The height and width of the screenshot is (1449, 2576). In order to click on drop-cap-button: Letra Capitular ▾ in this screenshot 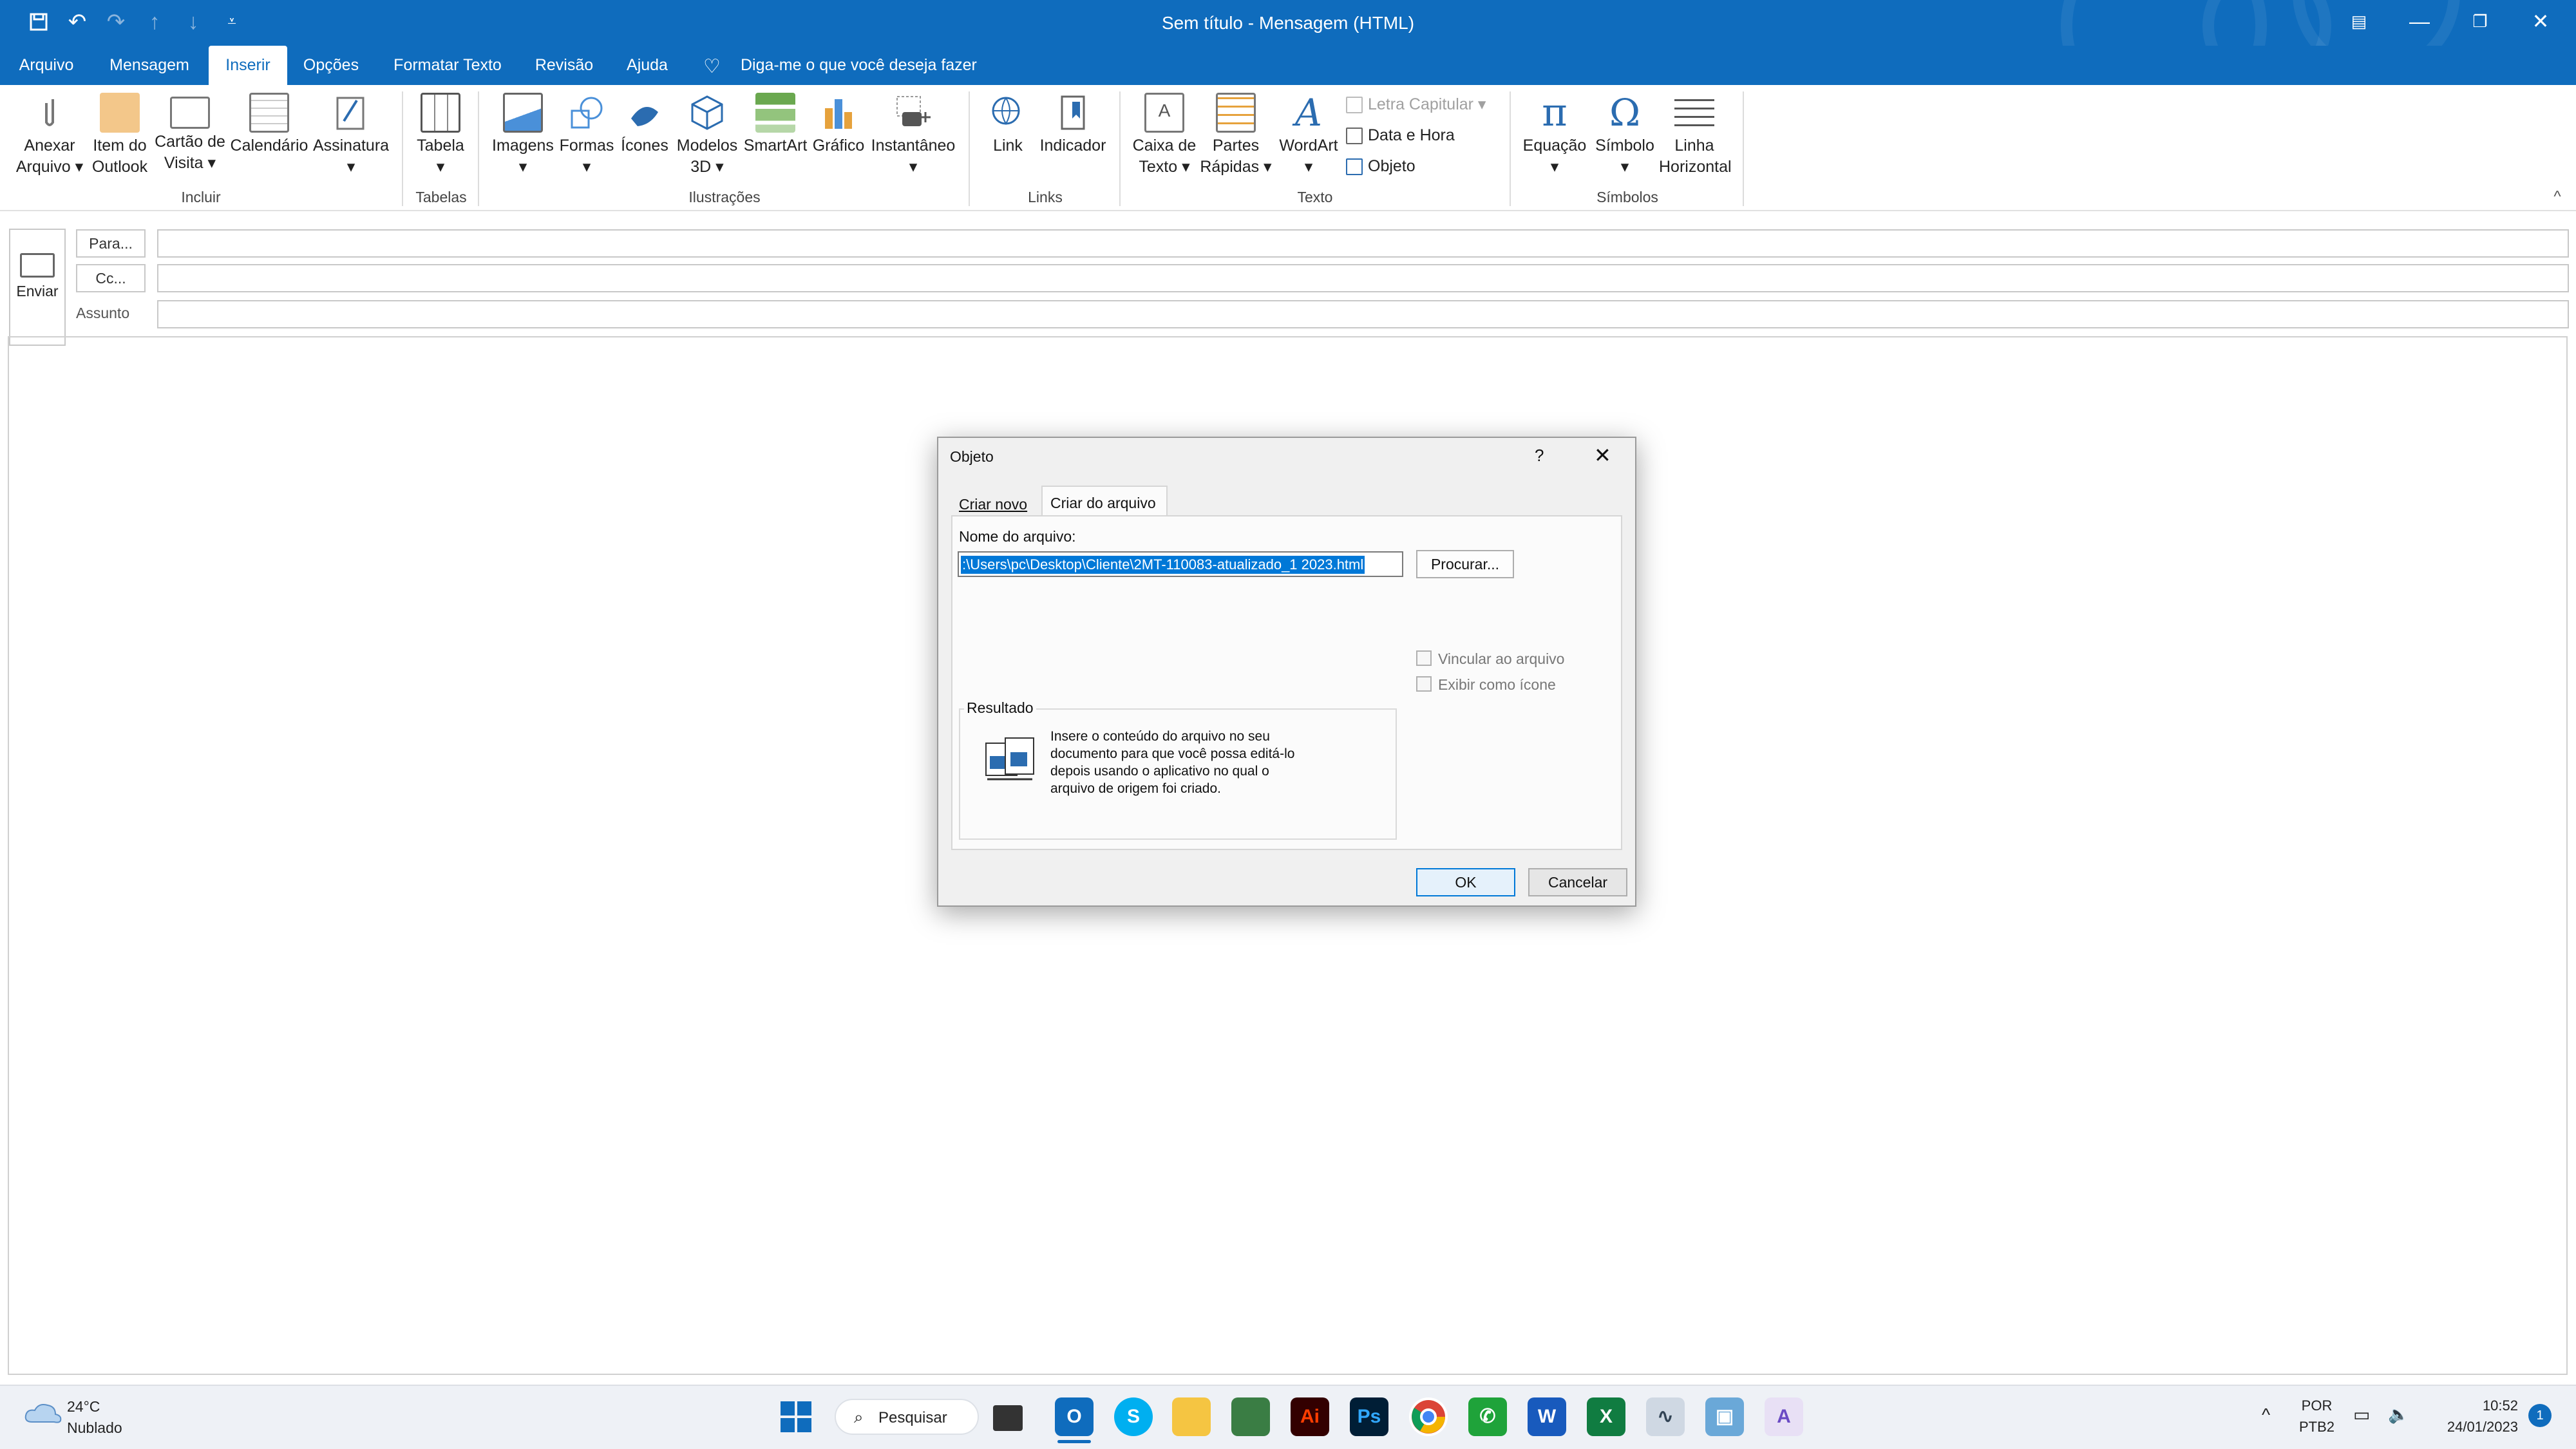, I will do `click(1416, 104)`.